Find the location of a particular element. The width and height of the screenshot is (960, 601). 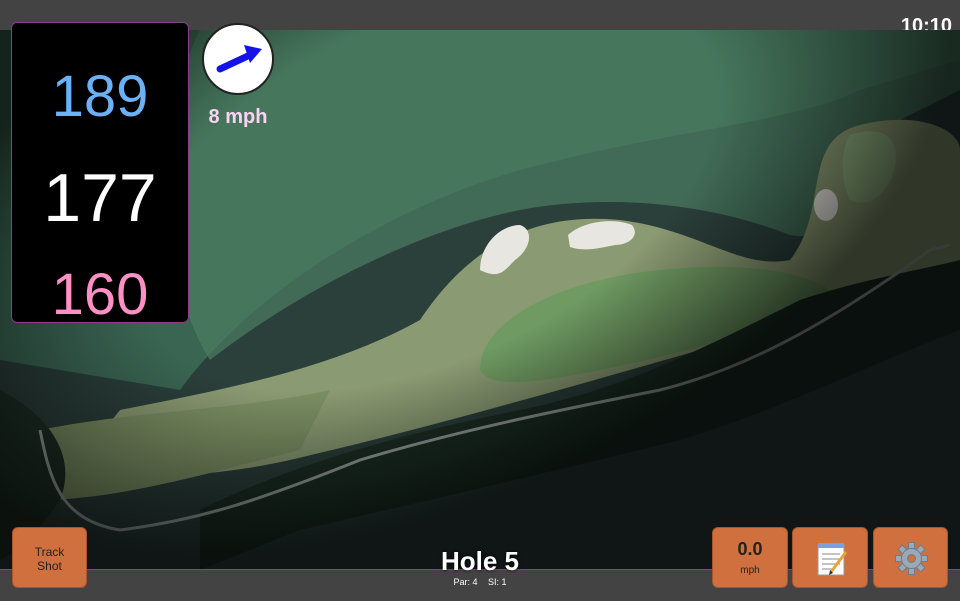

track-shot-label-line2: Shot is located at coordinates (49, 566).